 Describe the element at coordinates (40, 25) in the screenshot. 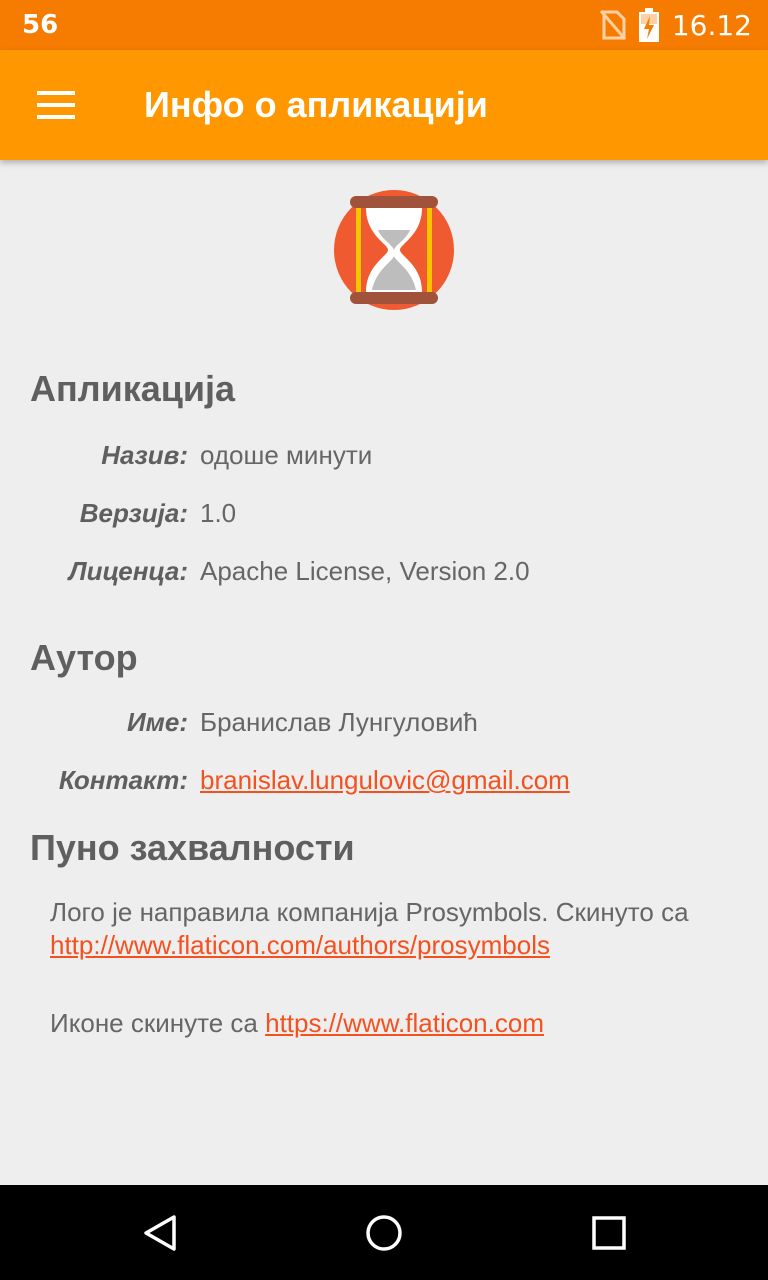

I see `status-notification-count: 56` at that location.